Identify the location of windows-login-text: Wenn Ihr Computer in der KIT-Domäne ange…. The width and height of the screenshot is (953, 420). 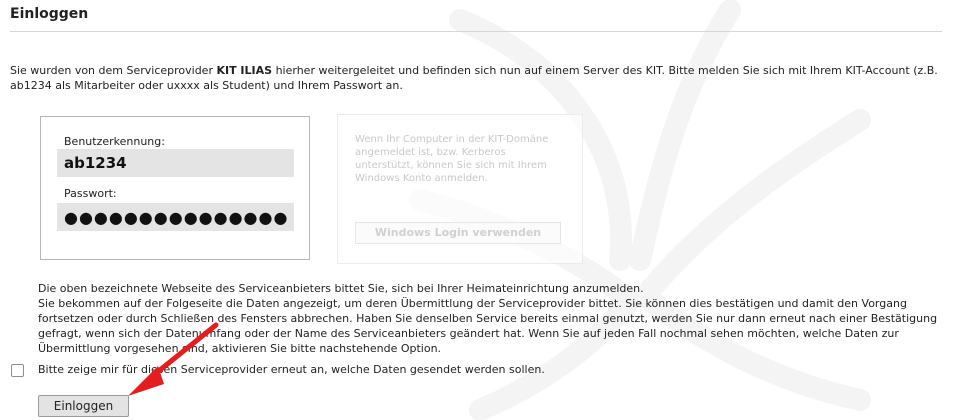
(452, 159).